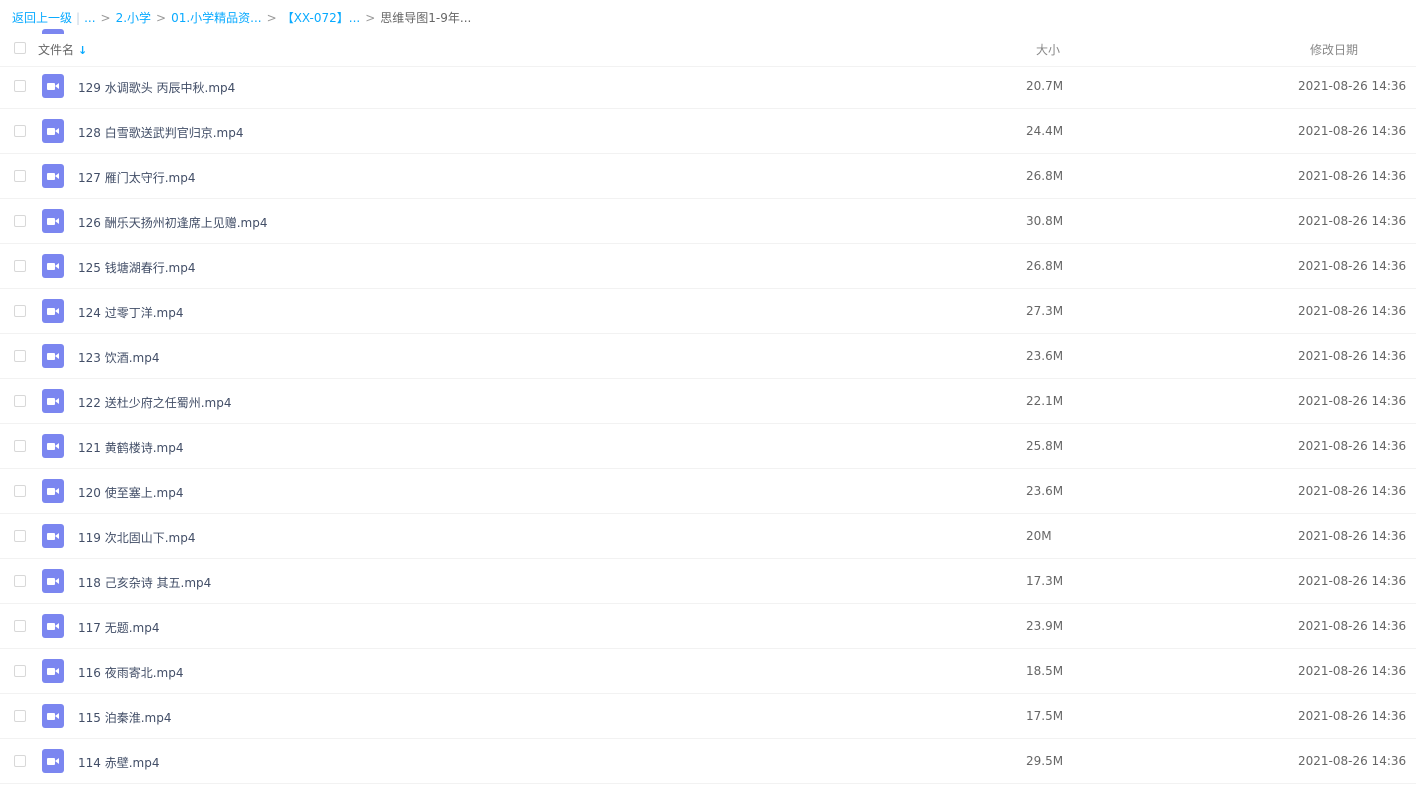  Describe the element at coordinates (708, 626) in the screenshot. I see `file-row: 117 无题.mp4 23.9M 2021-08-26 14:36` at that location.